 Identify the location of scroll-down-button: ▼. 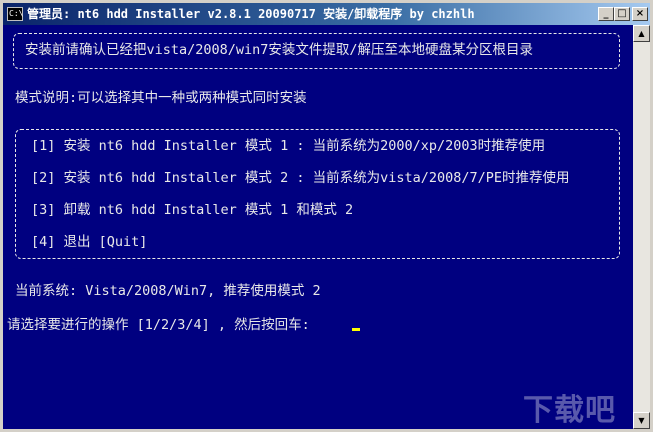
(641, 420).